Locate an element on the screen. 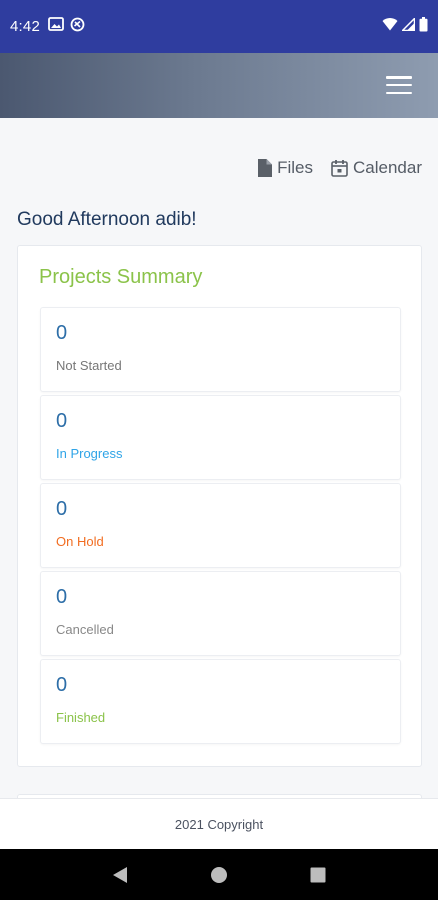 The width and height of the screenshot is (438, 900). stat-label: Cancelled is located at coordinates (85, 629).